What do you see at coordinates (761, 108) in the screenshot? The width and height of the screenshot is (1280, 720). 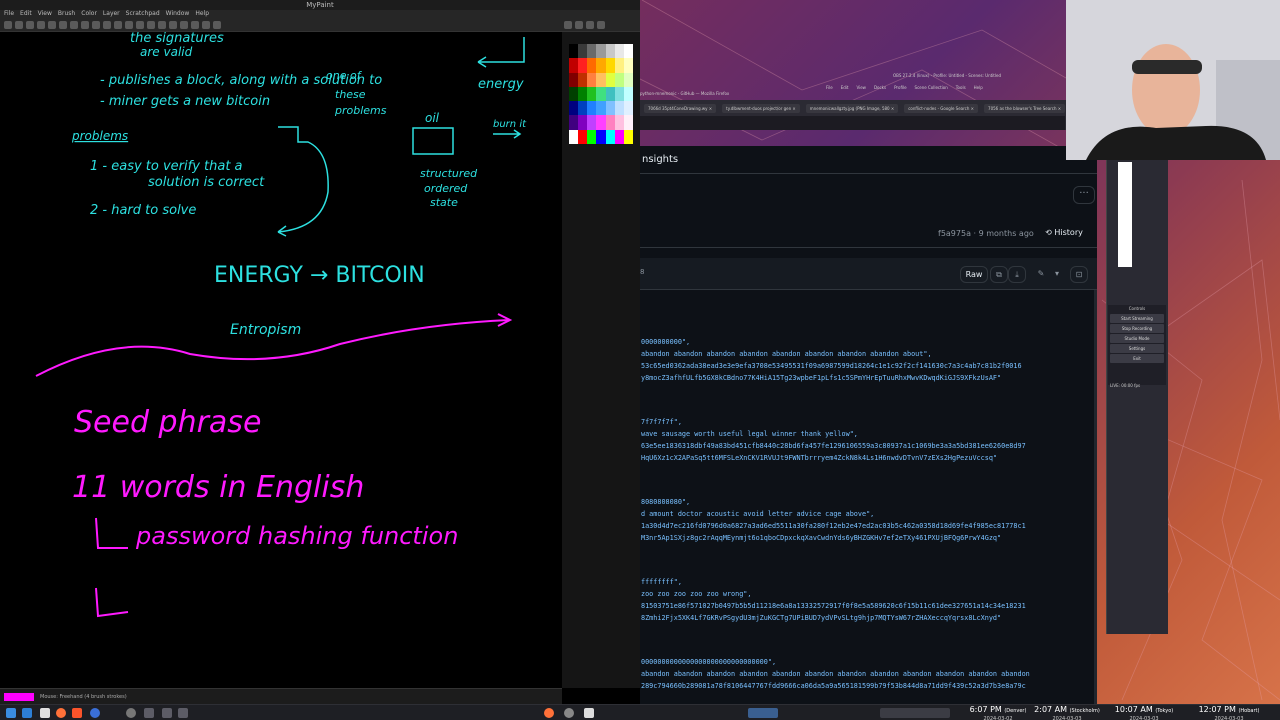 I see `browser-tab: ty.dlbwment-duos project/or gen ×` at bounding box center [761, 108].